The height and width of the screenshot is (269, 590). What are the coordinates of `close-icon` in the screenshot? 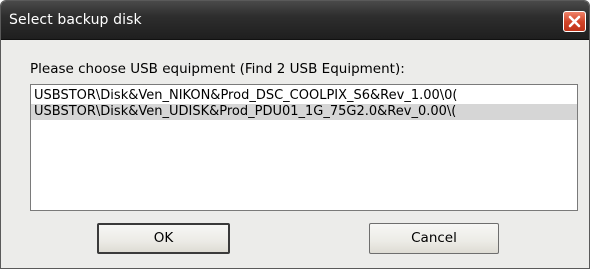 It's located at (574, 21).